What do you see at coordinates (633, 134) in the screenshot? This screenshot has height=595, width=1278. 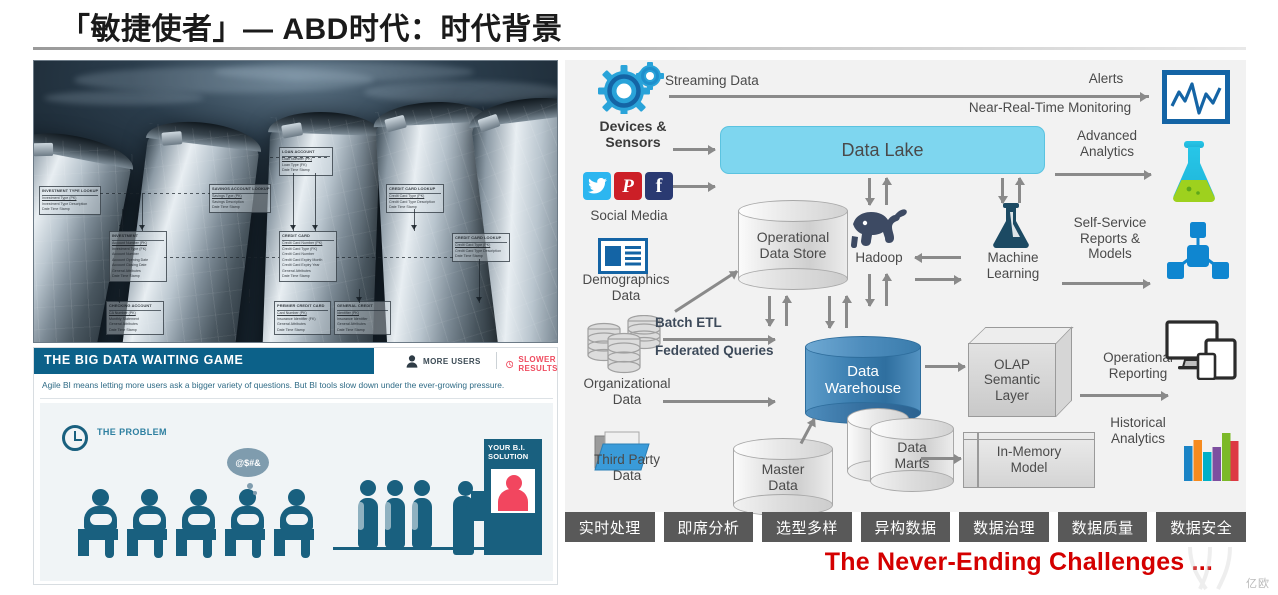 I see `source-label-devices-sensors: Devices & Sensors` at bounding box center [633, 134].